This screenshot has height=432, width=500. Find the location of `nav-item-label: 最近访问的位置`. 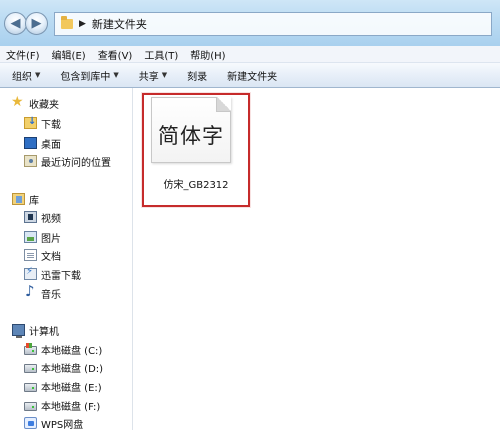

nav-item-label: 最近访问的位置 is located at coordinates (76, 163).